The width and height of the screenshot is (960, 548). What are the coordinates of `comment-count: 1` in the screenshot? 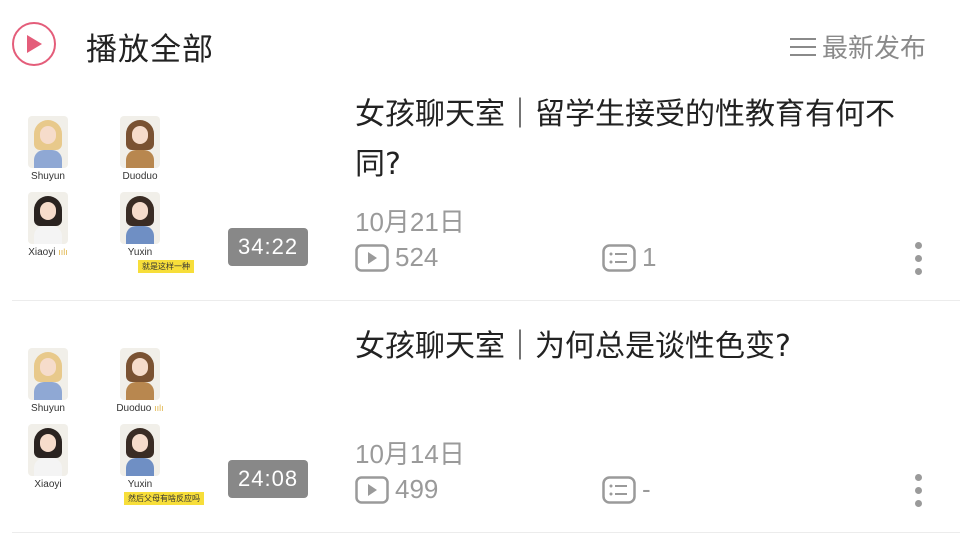 It's located at (629, 257).